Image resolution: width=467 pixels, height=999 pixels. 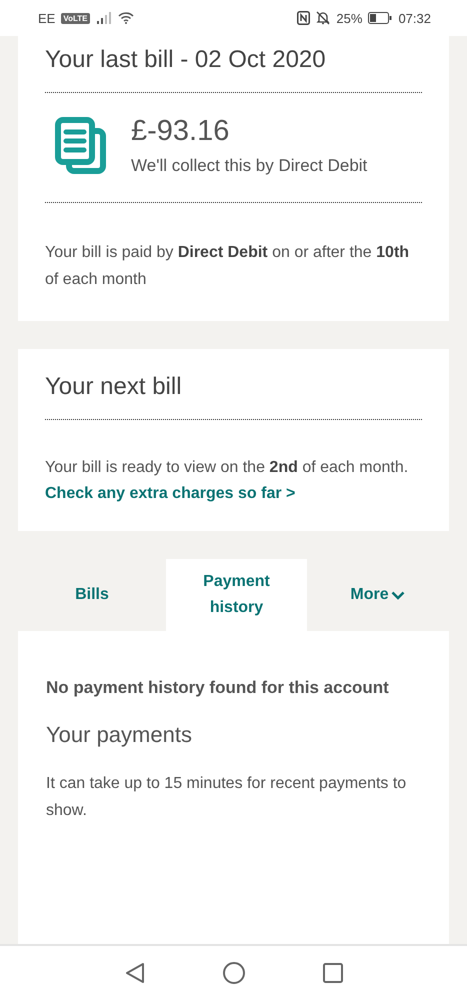 I want to click on tab: Bills, so click(x=92, y=595).